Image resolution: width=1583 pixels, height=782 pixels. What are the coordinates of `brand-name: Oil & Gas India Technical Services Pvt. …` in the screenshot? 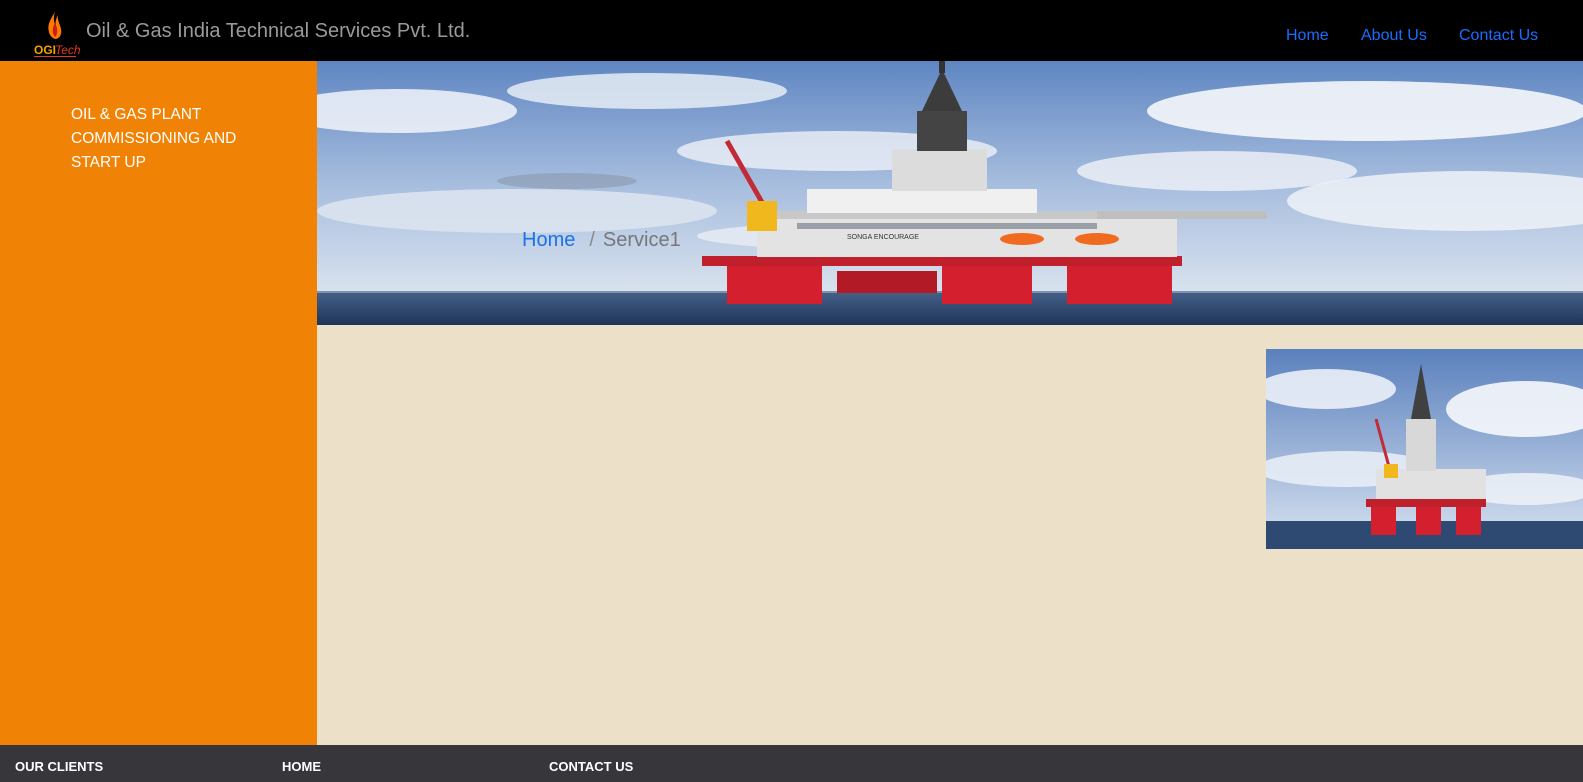 It's located at (278, 31).